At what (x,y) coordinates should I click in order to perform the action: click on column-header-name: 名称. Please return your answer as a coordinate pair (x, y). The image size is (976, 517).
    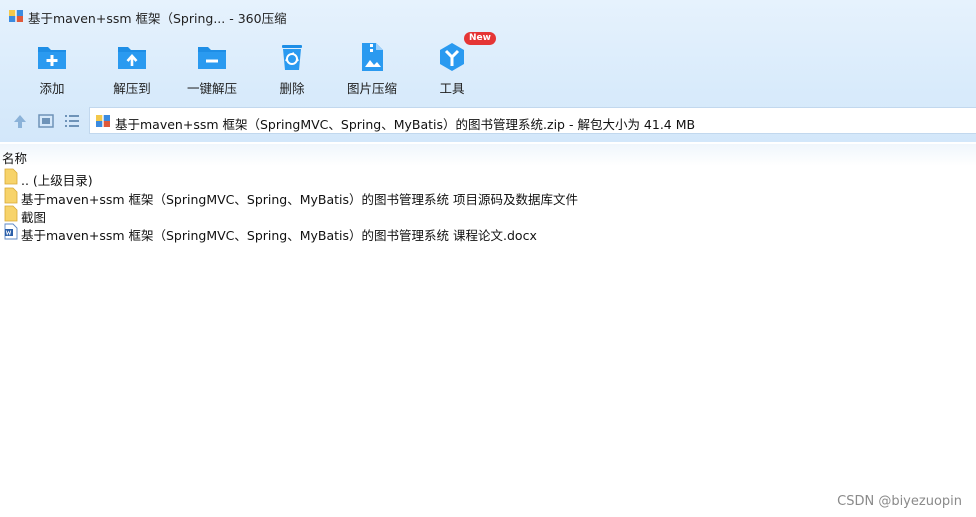
    Looking at the image, I should click on (14, 157).